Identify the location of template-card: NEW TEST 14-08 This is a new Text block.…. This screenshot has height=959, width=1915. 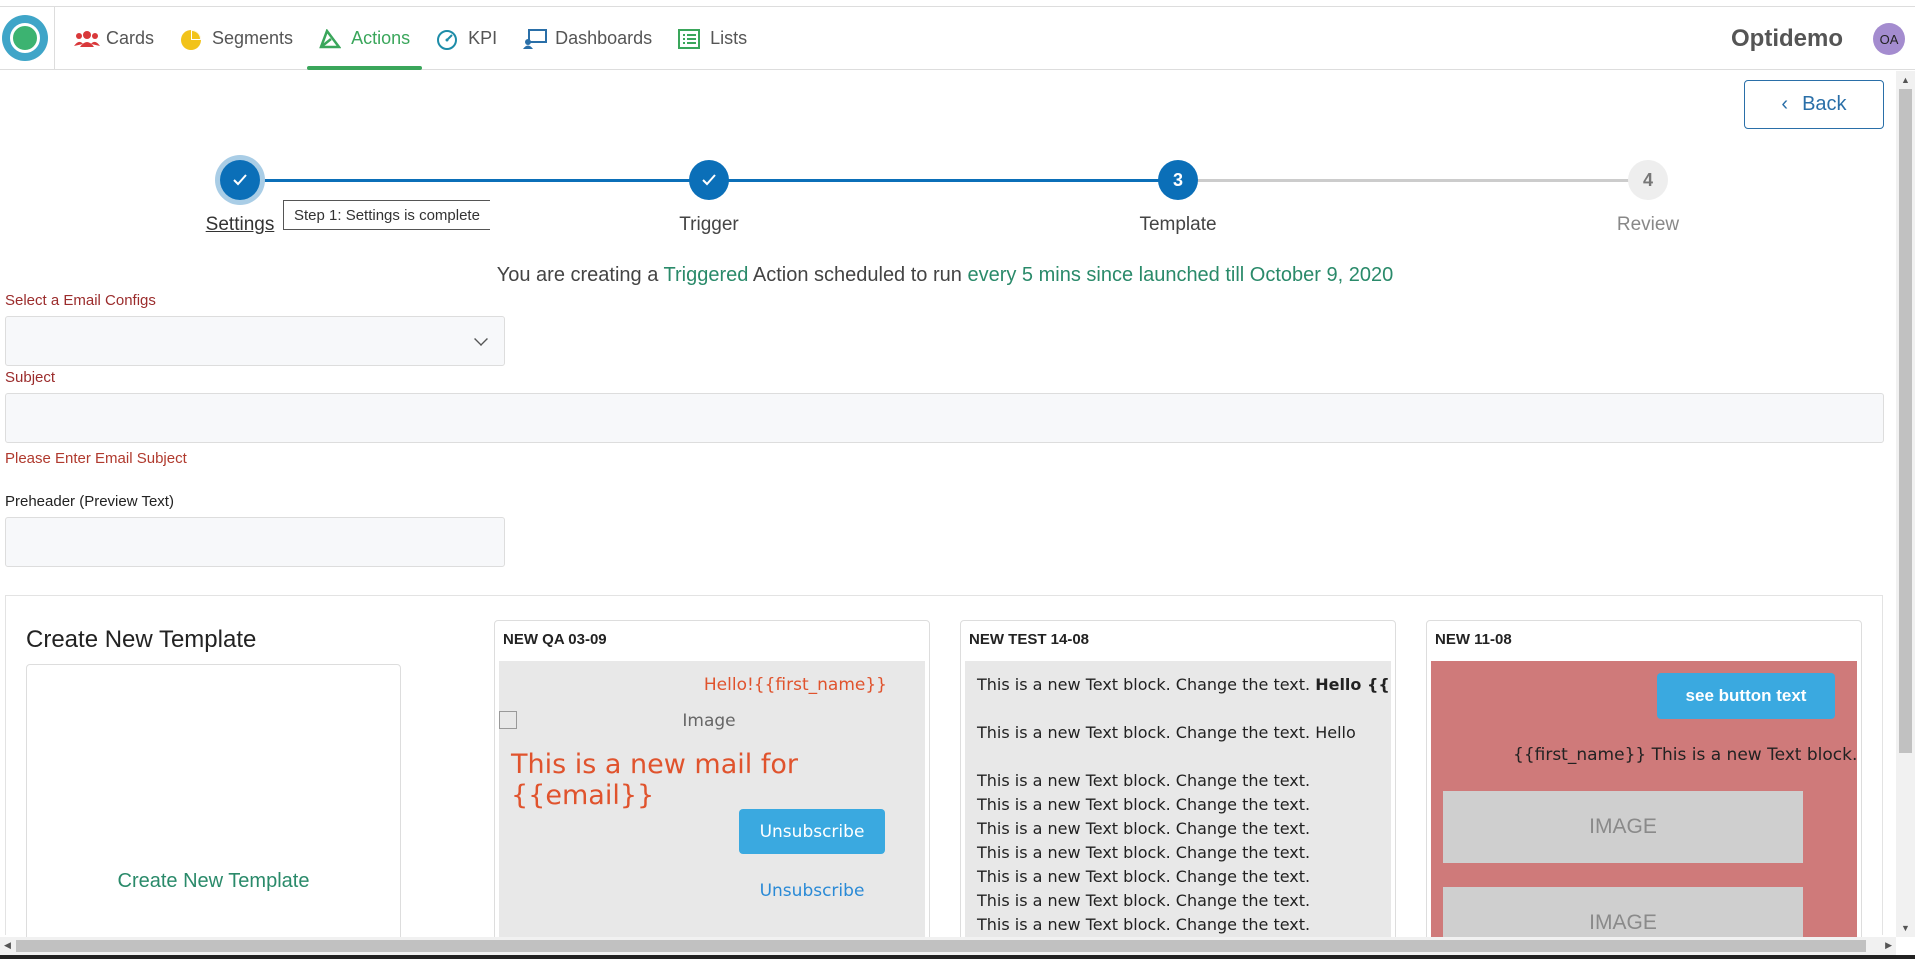
(1178, 785).